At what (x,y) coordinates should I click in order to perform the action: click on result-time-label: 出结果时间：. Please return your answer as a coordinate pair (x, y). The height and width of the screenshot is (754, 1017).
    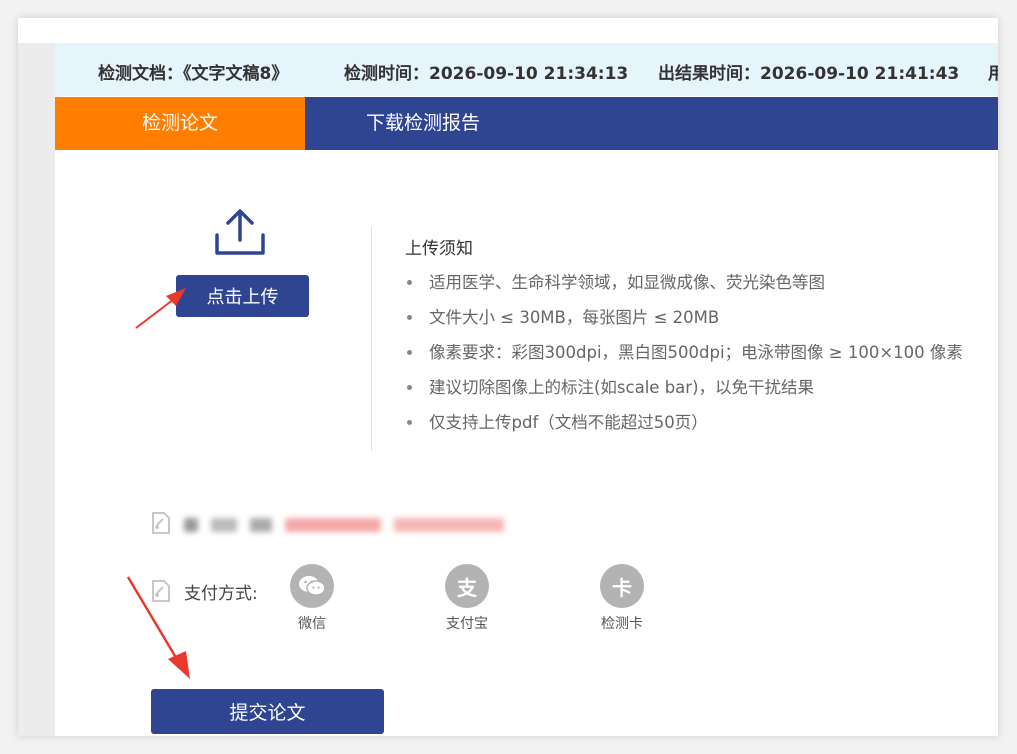
    Looking at the image, I should click on (709, 74).